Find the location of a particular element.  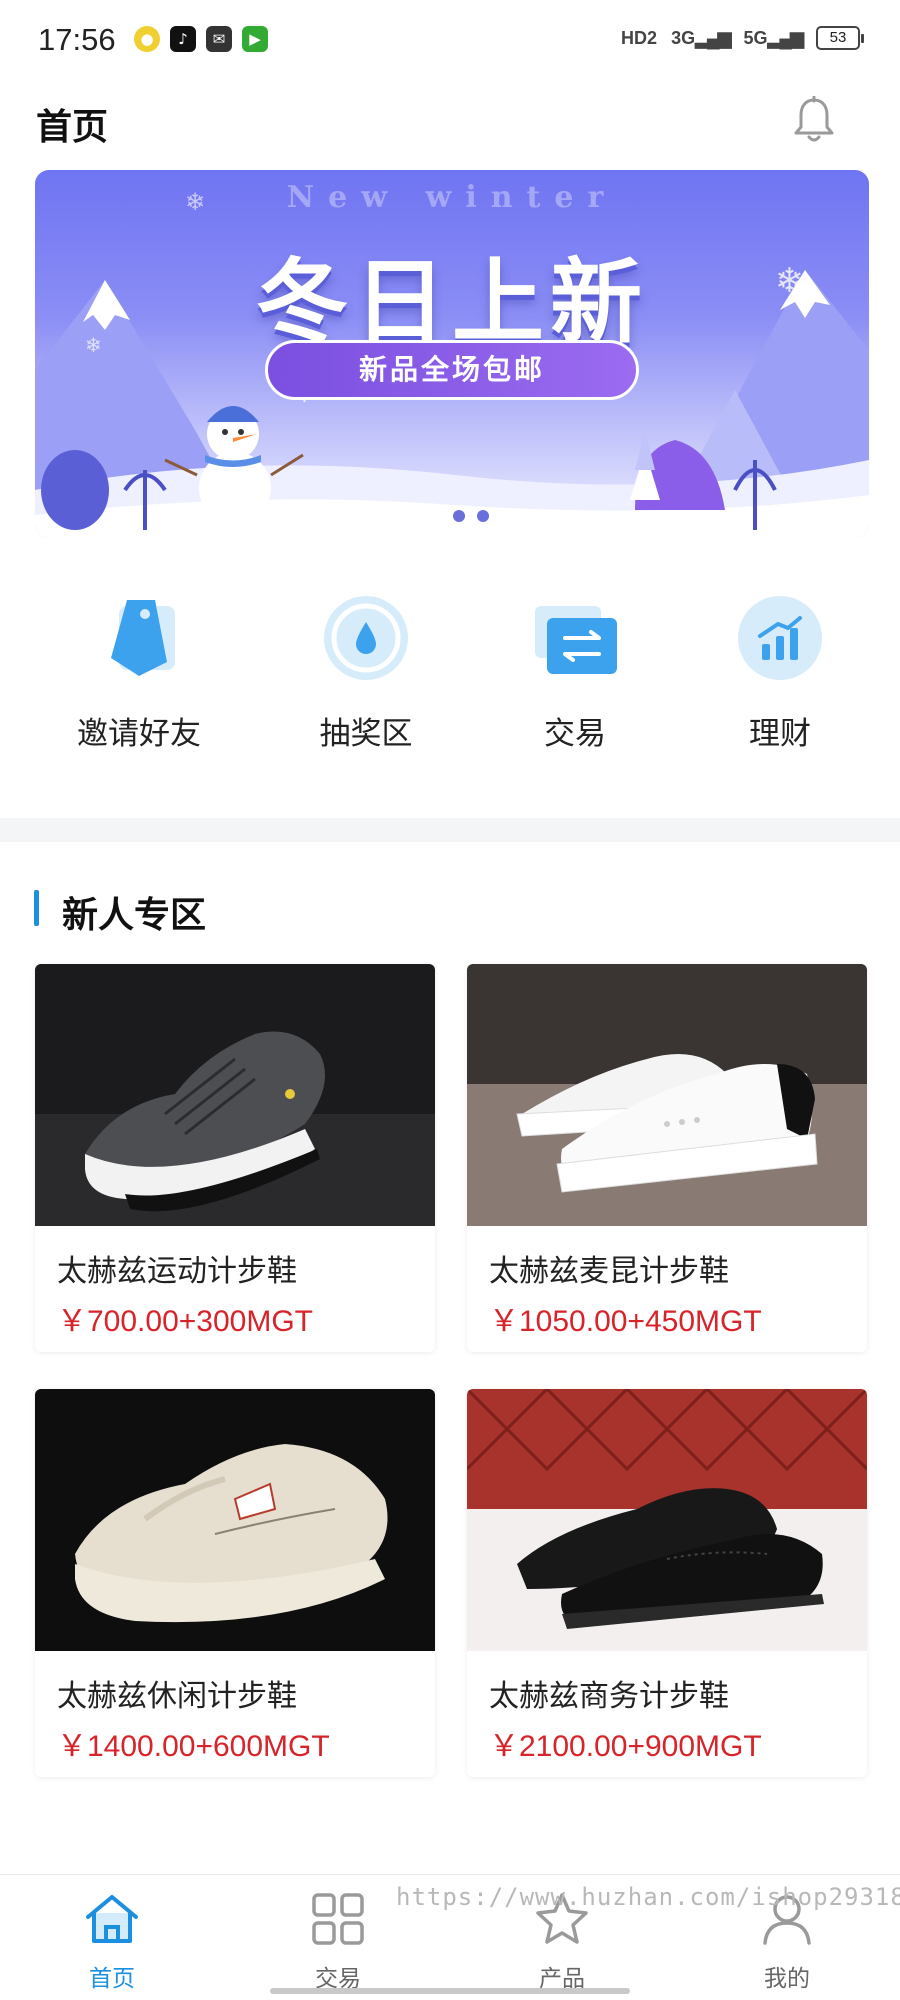

quick-trade: 交易 is located at coordinates (575, 672).